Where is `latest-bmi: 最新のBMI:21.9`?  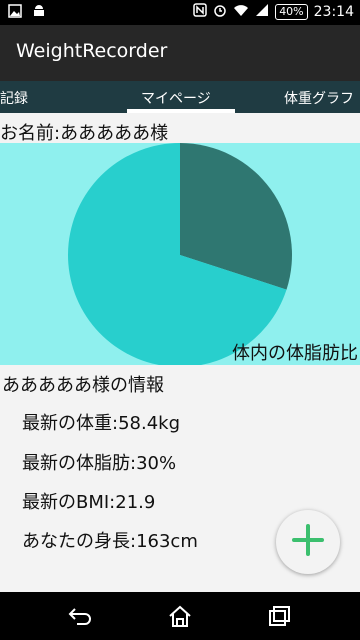 latest-bmi: 最新のBMI:21.9 is located at coordinates (89, 502).